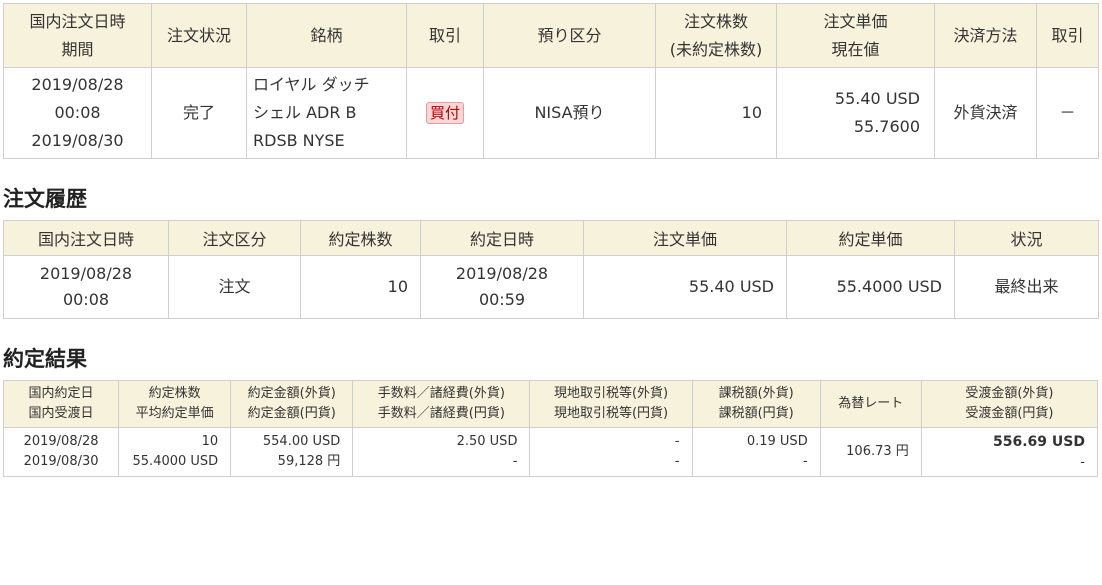 This screenshot has height=585, width=1102. Describe the element at coordinates (292, 404) in the screenshot. I see `header-result-amount: 約定金額(外貨) 約定金額(円貨)` at that location.